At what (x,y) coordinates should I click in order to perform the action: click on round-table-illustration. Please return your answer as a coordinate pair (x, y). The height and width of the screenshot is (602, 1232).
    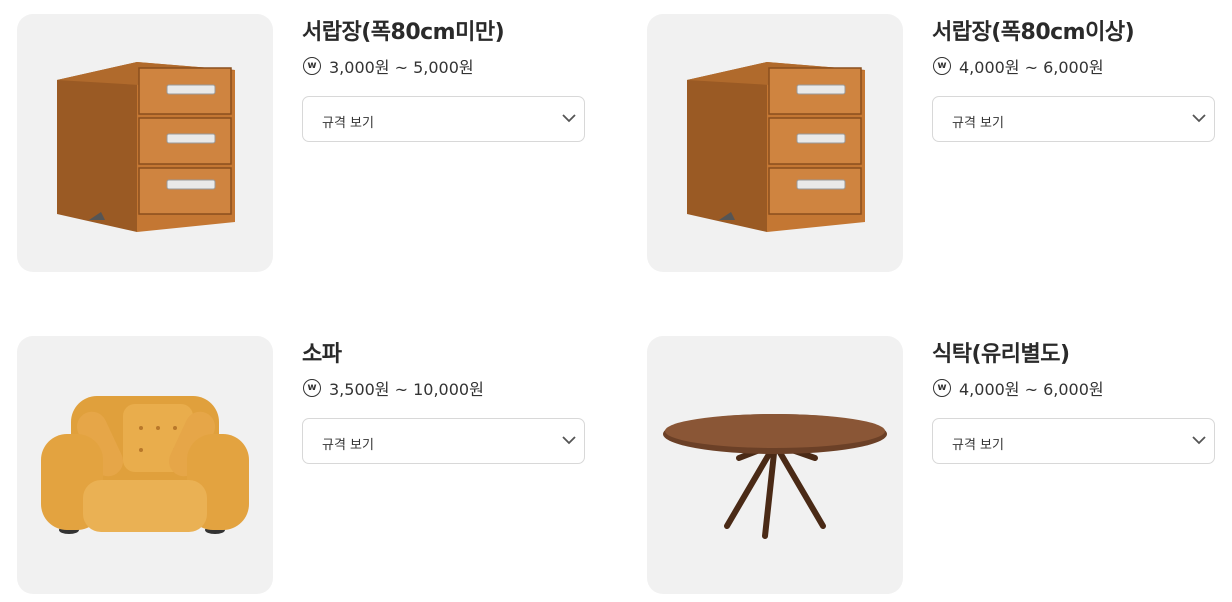
    Looking at the image, I should click on (775, 476).